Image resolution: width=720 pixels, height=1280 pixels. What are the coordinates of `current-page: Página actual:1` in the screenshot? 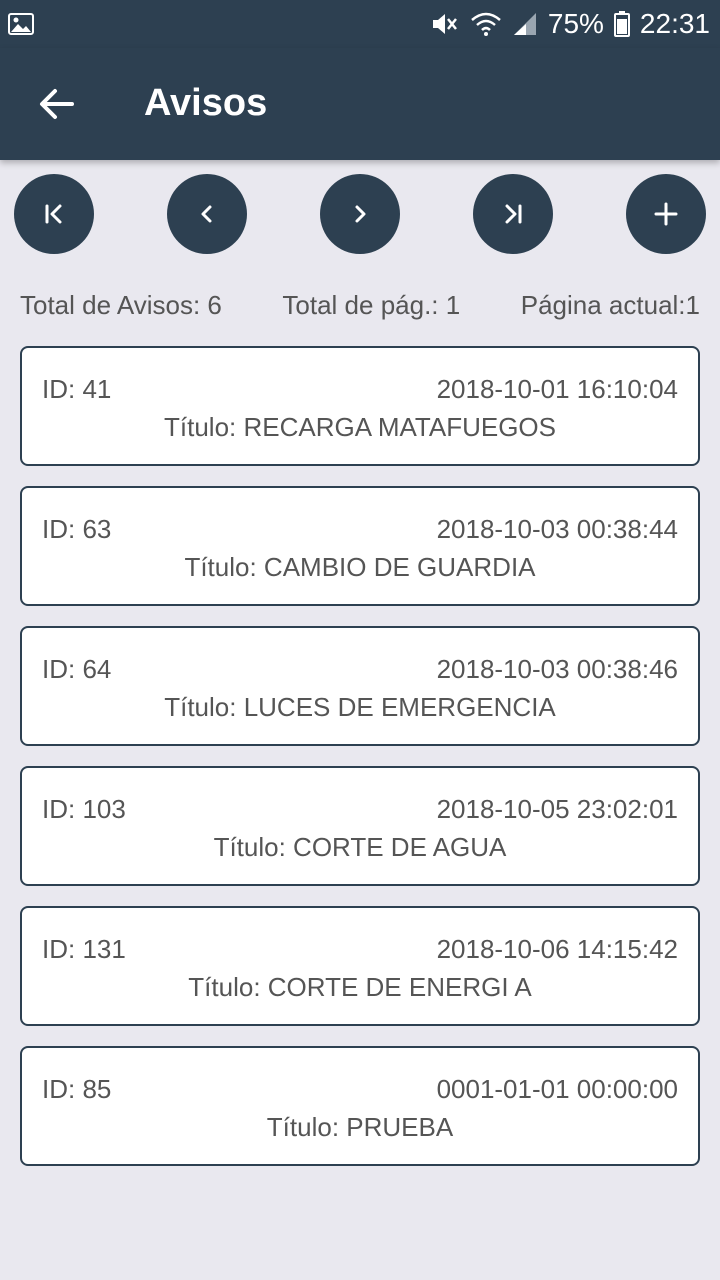 It's located at (610, 305).